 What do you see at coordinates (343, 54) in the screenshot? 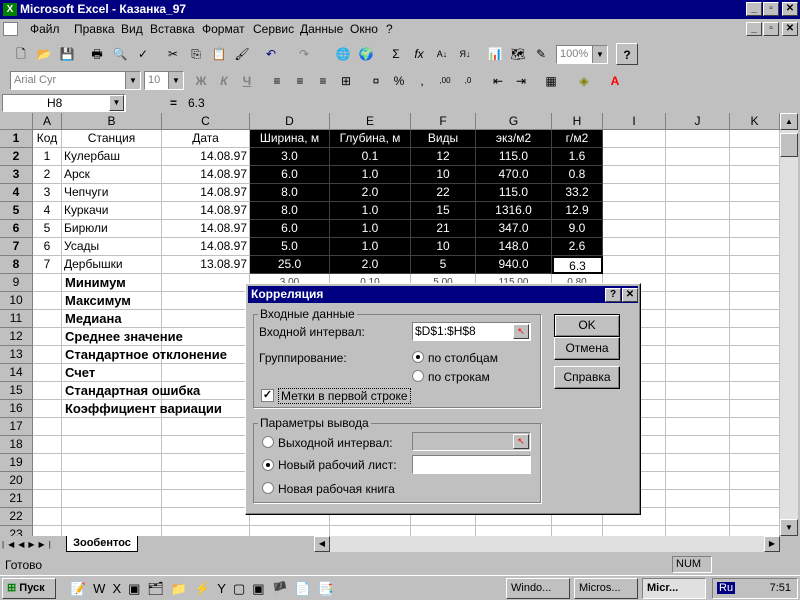
I see `web-toolbar-icon: 🌐` at bounding box center [343, 54].